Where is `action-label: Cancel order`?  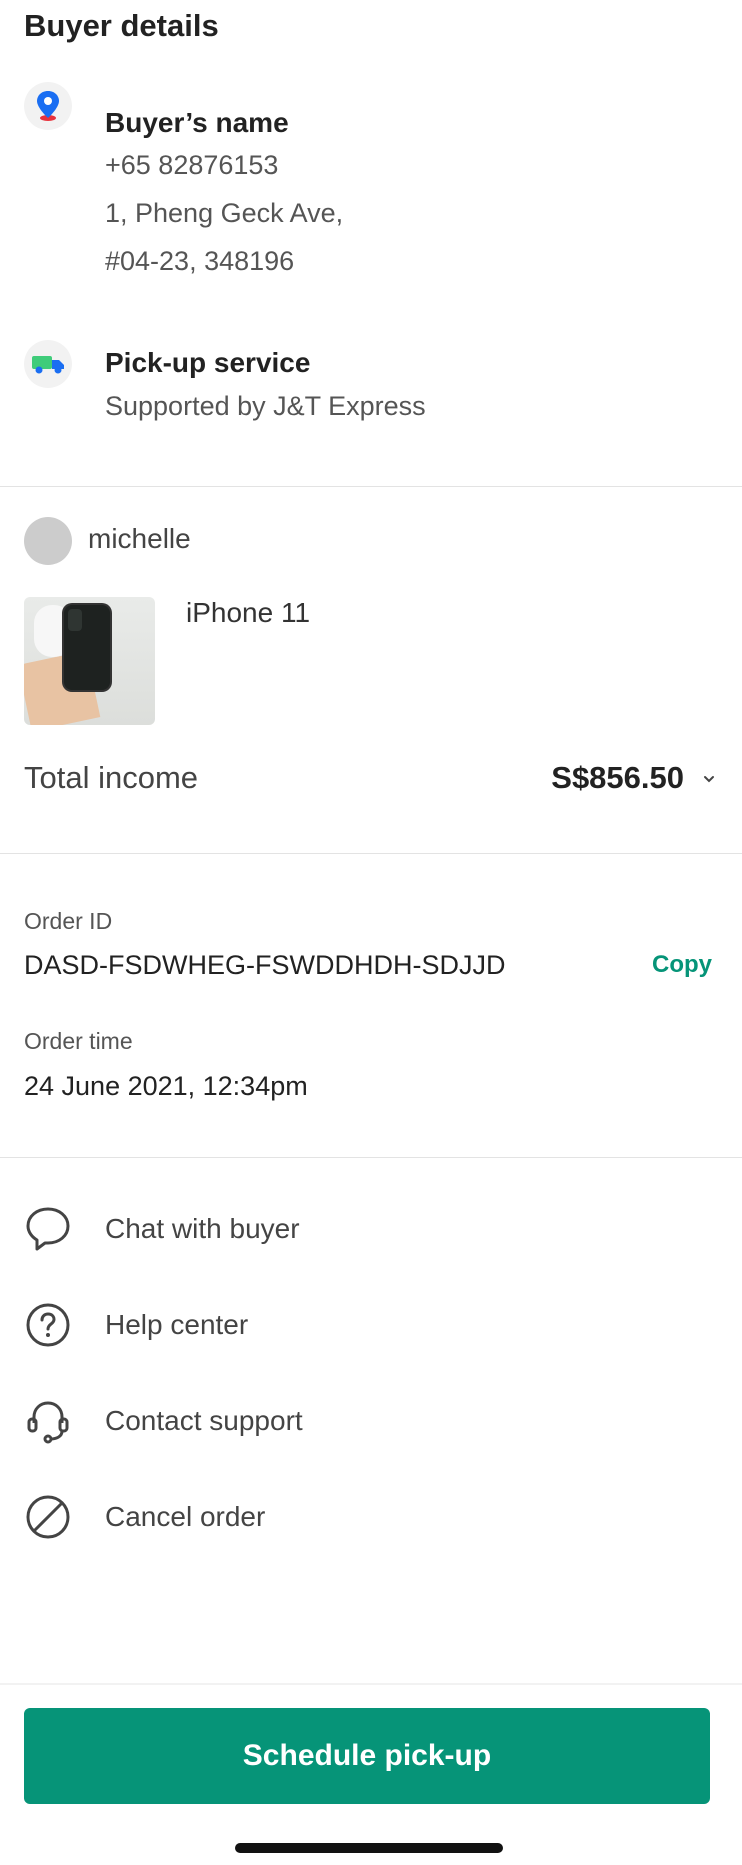 action-label: Cancel order is located at coordinates (185, 1516).